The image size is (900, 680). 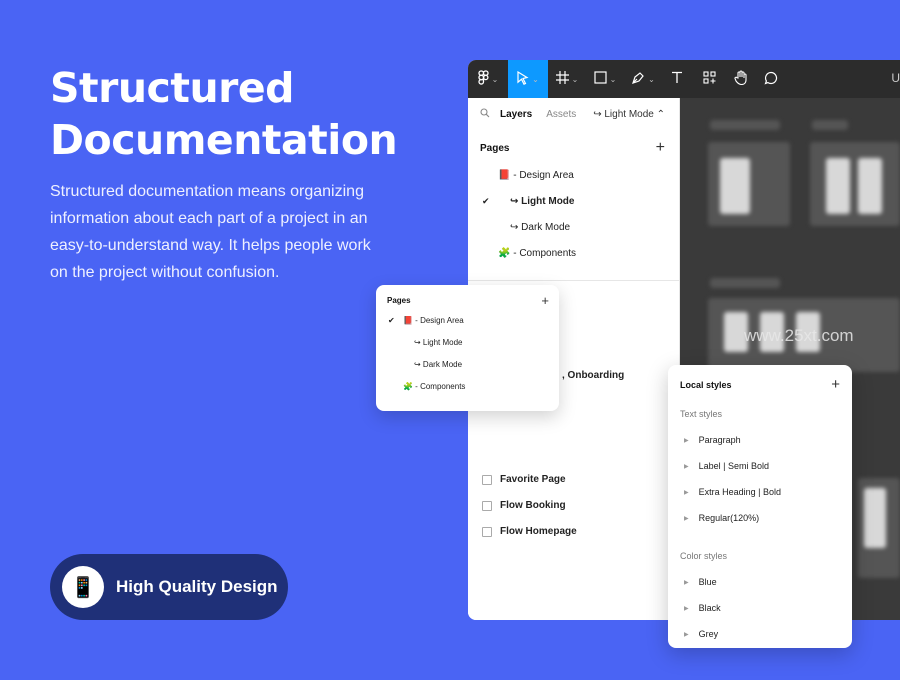 What do you see at coordinates (467, 296) in the screenshot?
I see `pages-card-header: Pages +` at bounding box center [467, 296].